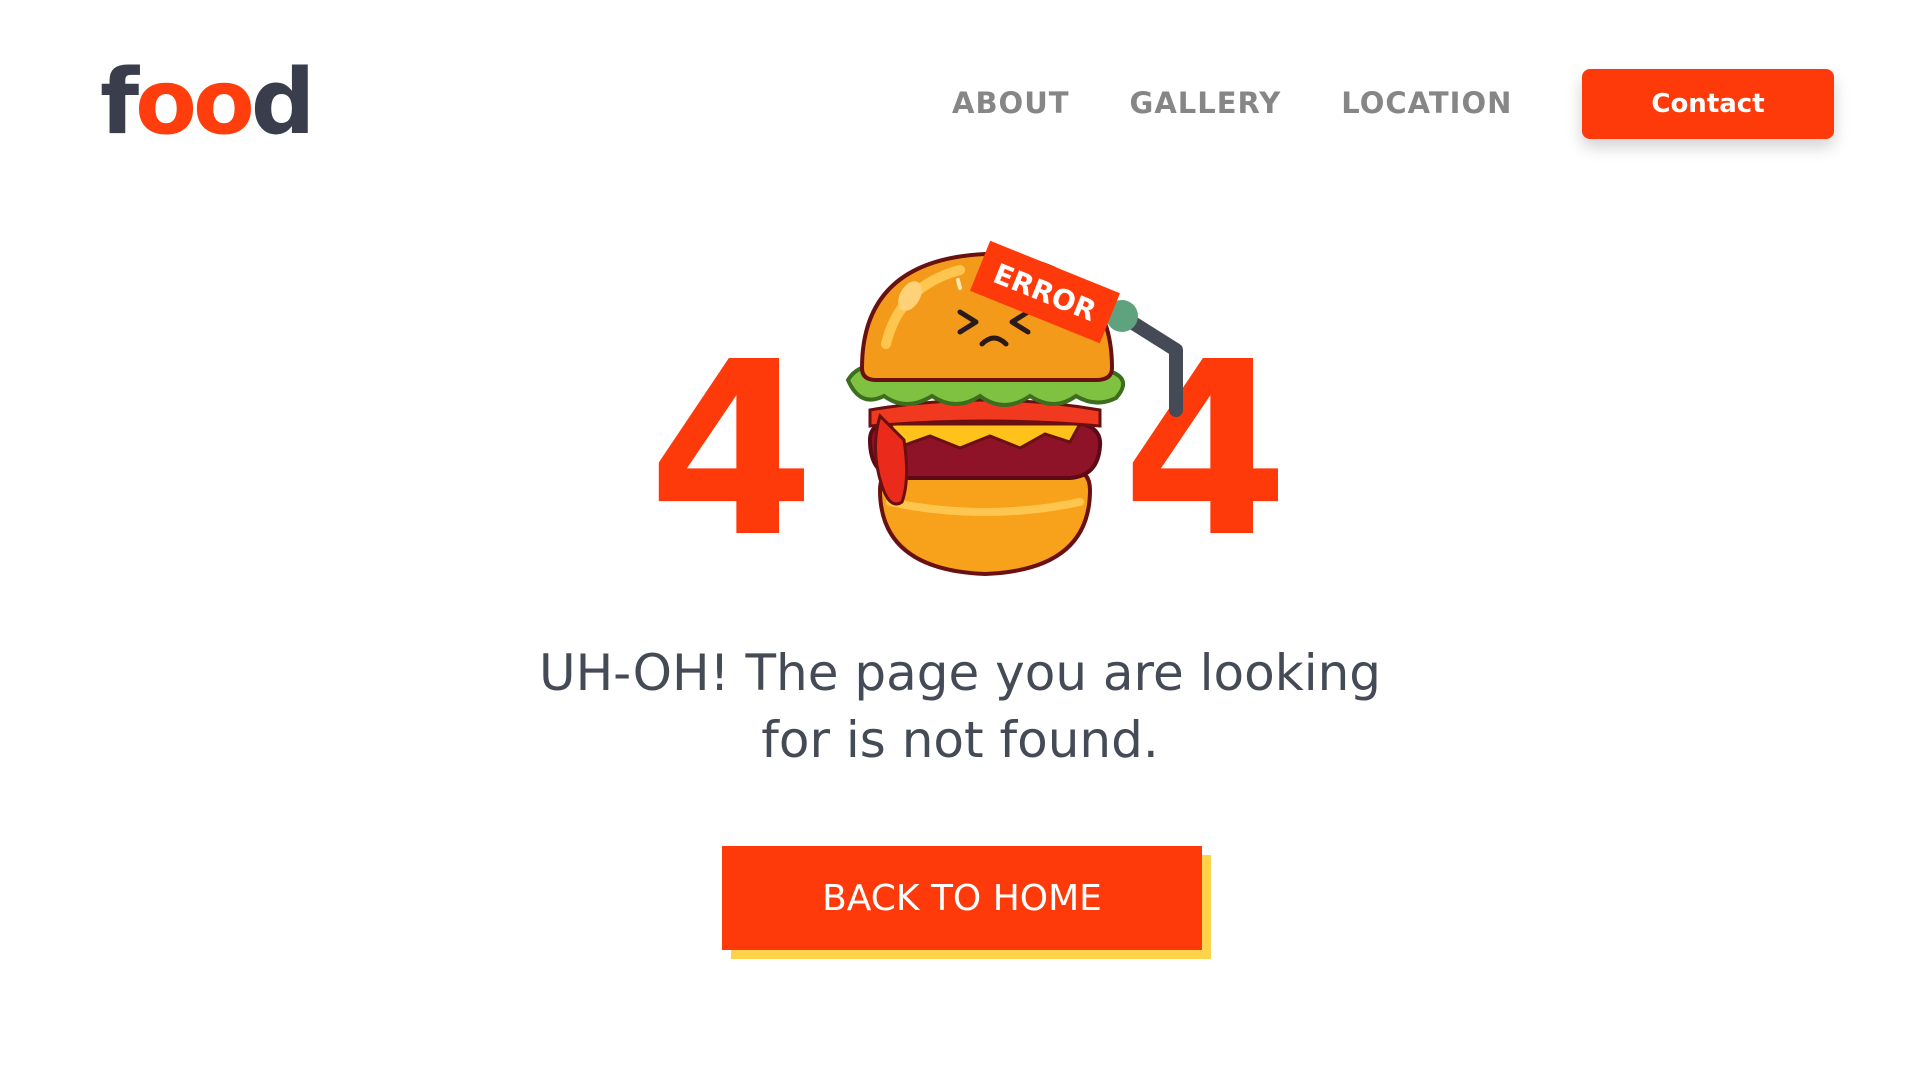 The image size is (1920, 1080). What do you see at coordinates (960, 740) in the screenshot?
I see `message-line-2: for is not found.` at bounding box center [960, 740].